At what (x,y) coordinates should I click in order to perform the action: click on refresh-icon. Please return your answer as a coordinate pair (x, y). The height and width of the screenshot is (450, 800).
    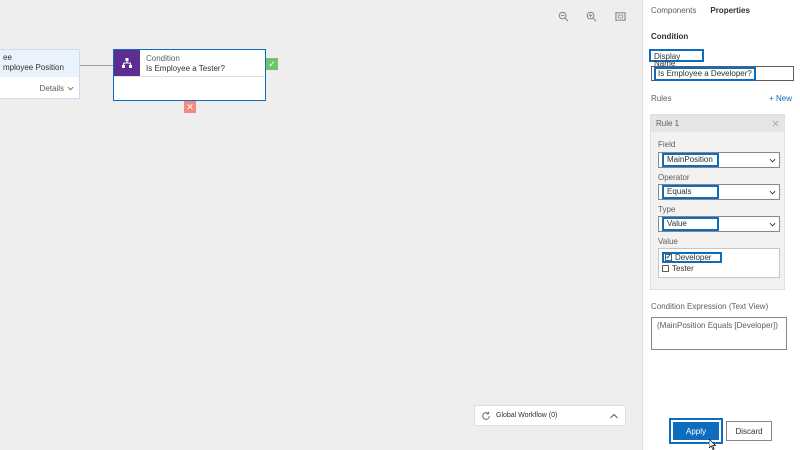
    Looking at the image, I should click on (486, 415).